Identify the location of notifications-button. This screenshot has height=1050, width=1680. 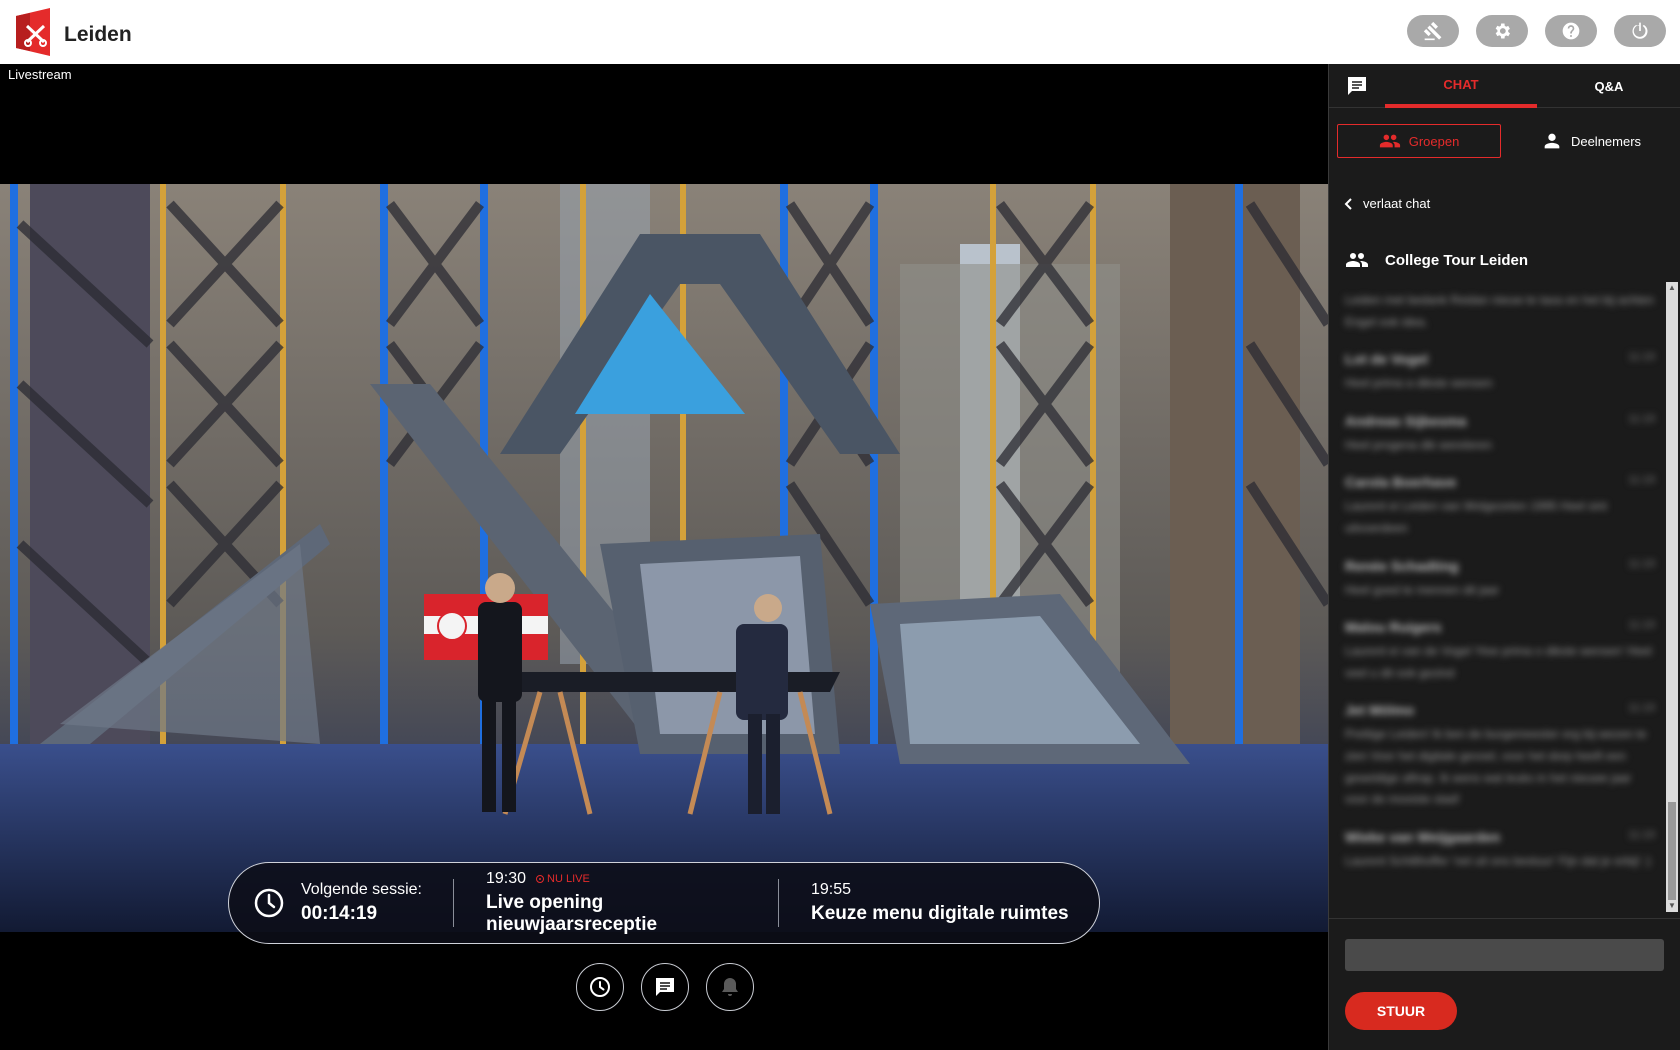
(730, 987).